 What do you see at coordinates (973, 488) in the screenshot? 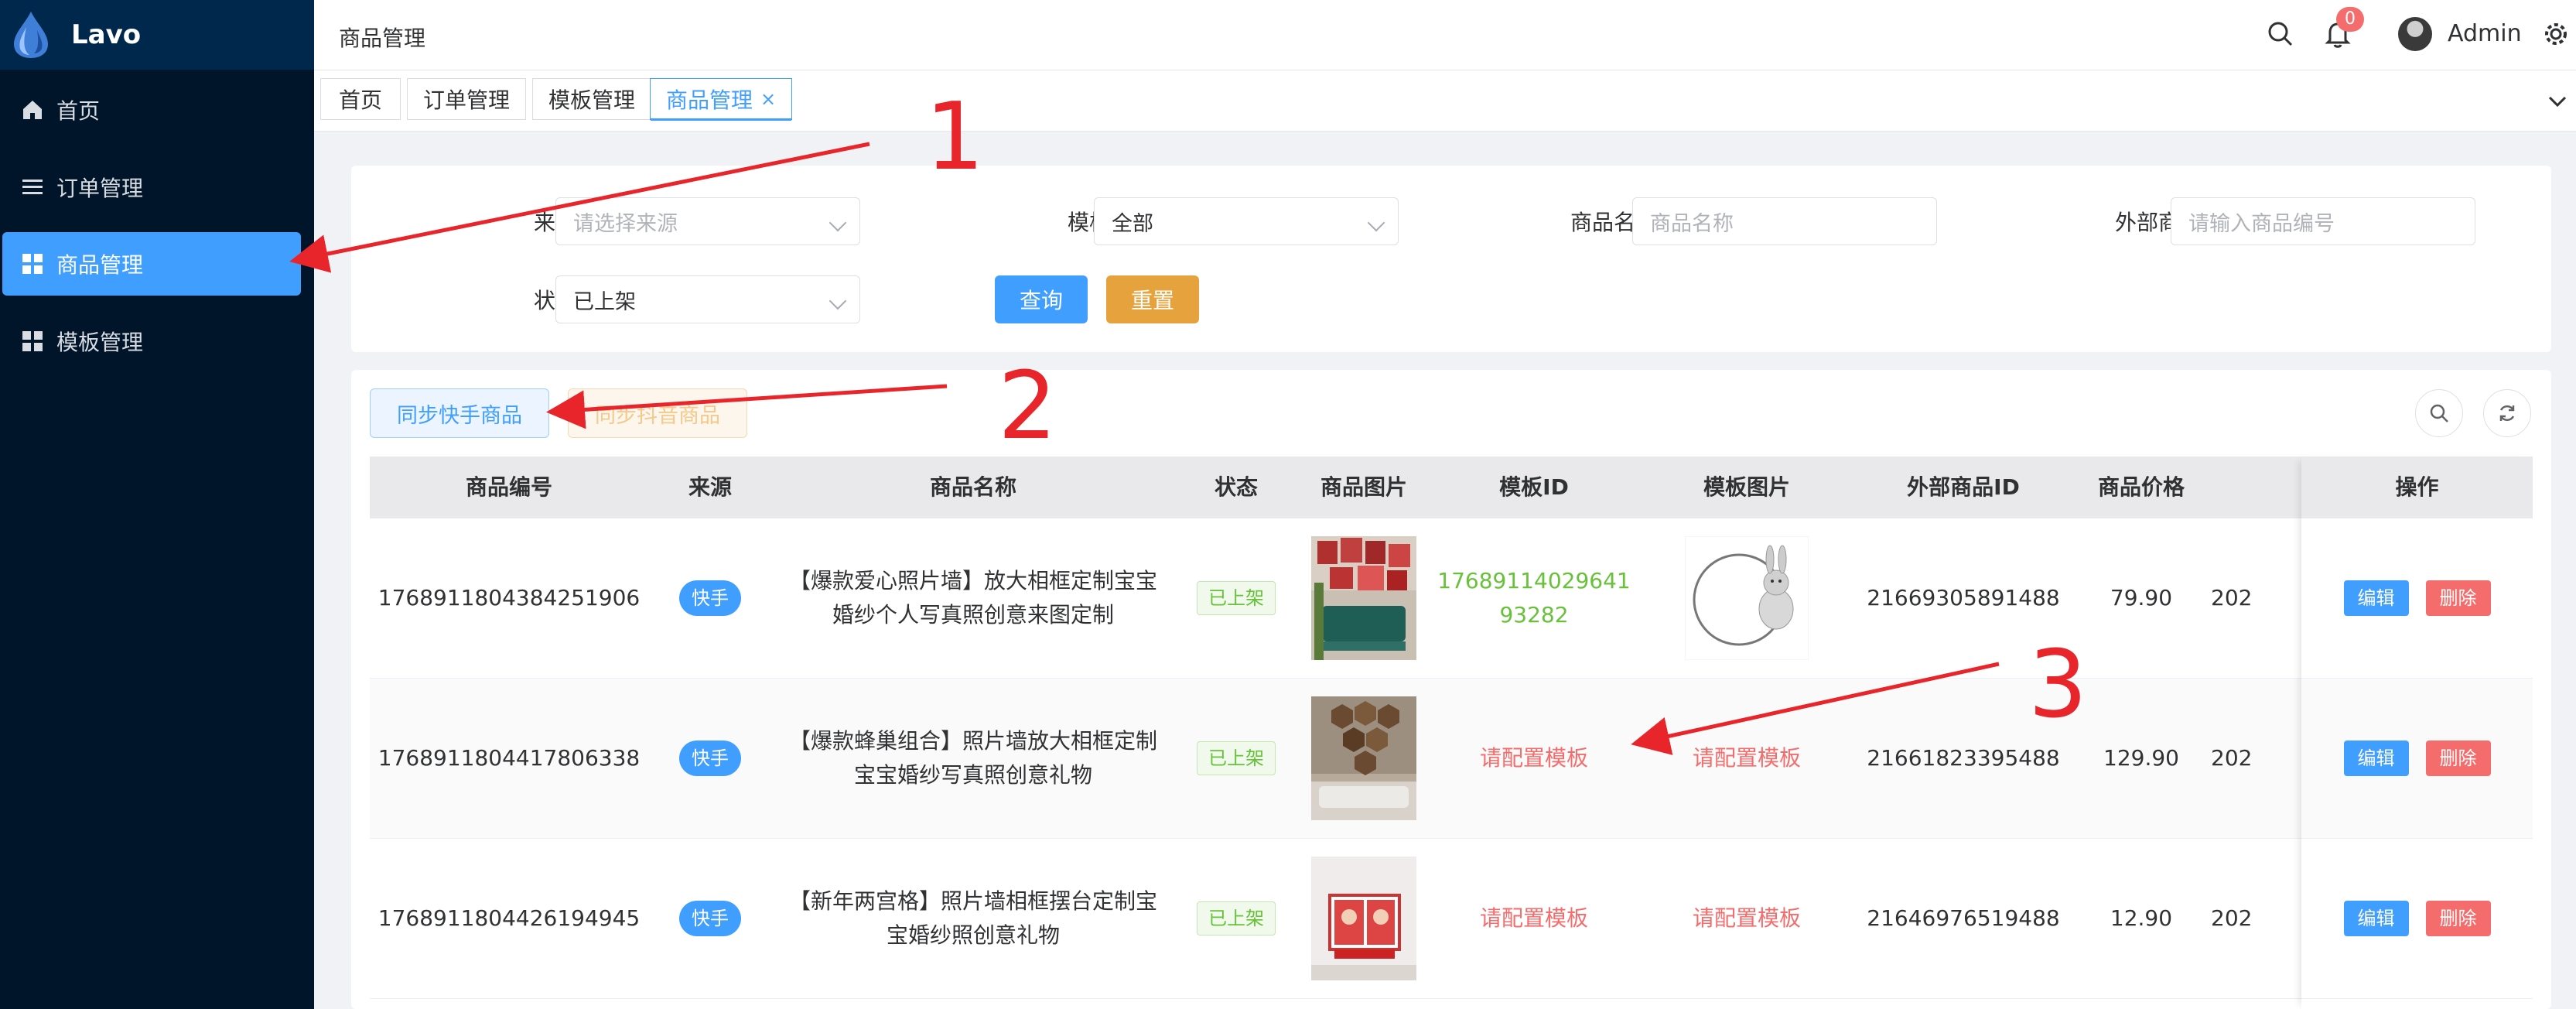
I see `col-product-name: 商品名称` at bounding box center [973, 488].